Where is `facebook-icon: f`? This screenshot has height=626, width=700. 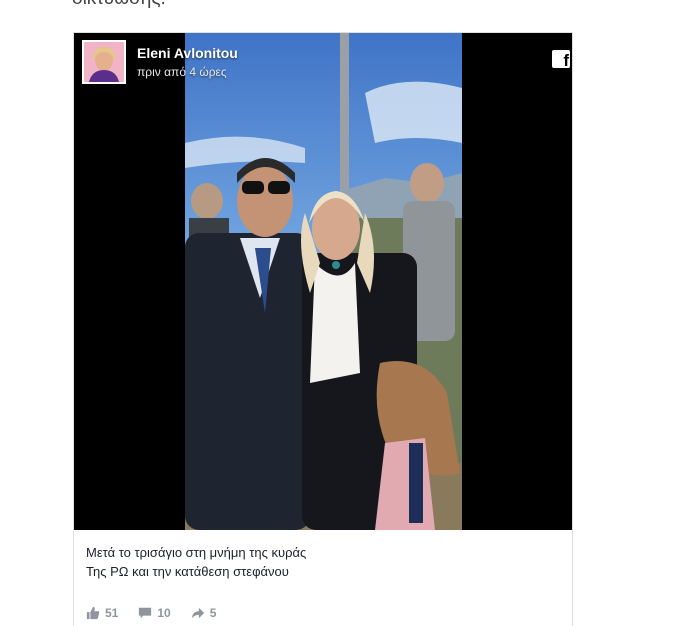
facebook-icon: f is located at coordinates (561, 59).